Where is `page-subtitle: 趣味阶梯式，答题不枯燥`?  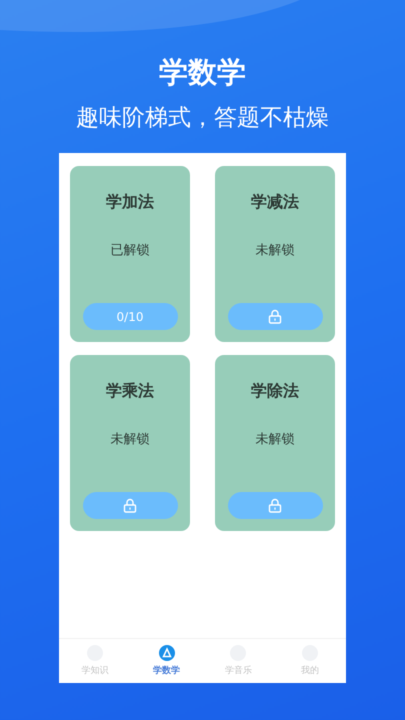
page-subtitle: 趣味阶梯式，答题不枯燥 is located at coordinates (202, 118).